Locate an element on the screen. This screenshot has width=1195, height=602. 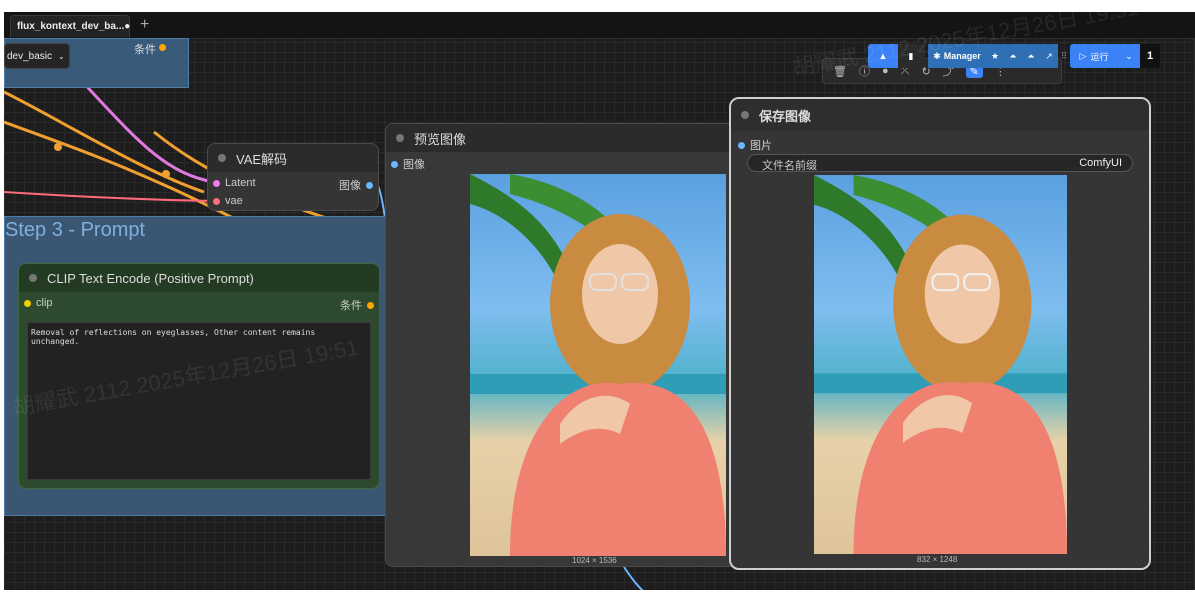
input-latent: Latent is located at coordinates (232, 183).